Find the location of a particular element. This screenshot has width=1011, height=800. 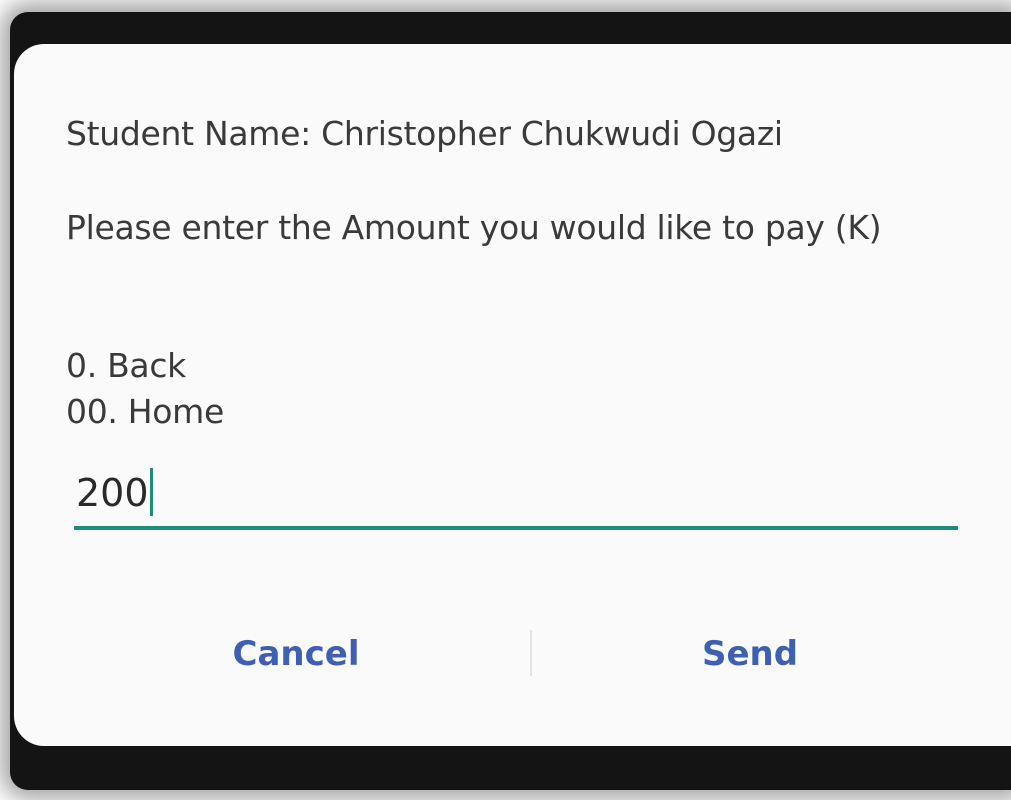

student-name-text: Student Name: Christopher Chukwudi Ogazi is located at coordinates (424, 133).